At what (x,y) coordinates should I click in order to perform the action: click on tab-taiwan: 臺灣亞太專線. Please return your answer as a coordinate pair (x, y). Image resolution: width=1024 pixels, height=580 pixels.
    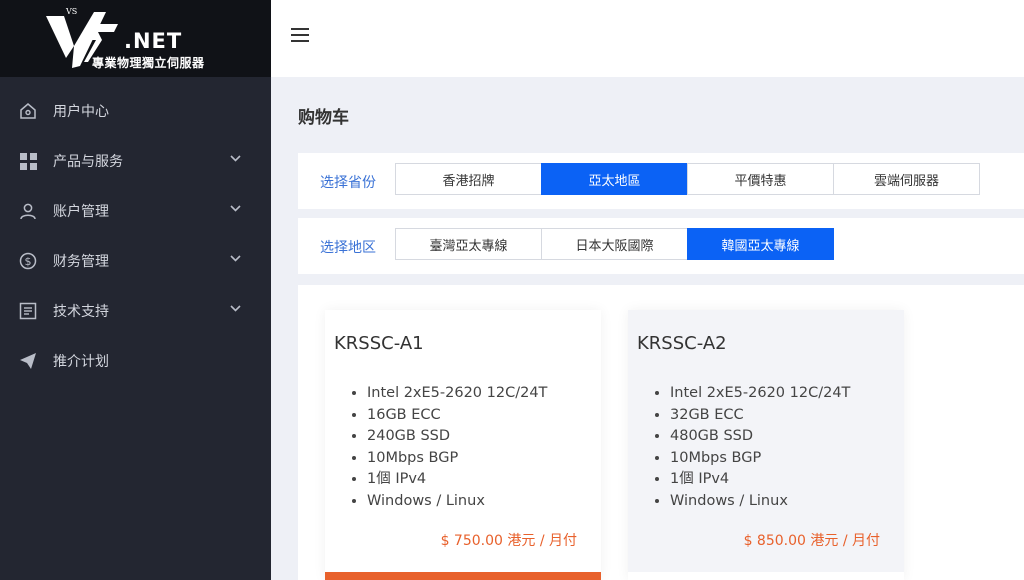
    Looking at the image, I should click on (468, 244).